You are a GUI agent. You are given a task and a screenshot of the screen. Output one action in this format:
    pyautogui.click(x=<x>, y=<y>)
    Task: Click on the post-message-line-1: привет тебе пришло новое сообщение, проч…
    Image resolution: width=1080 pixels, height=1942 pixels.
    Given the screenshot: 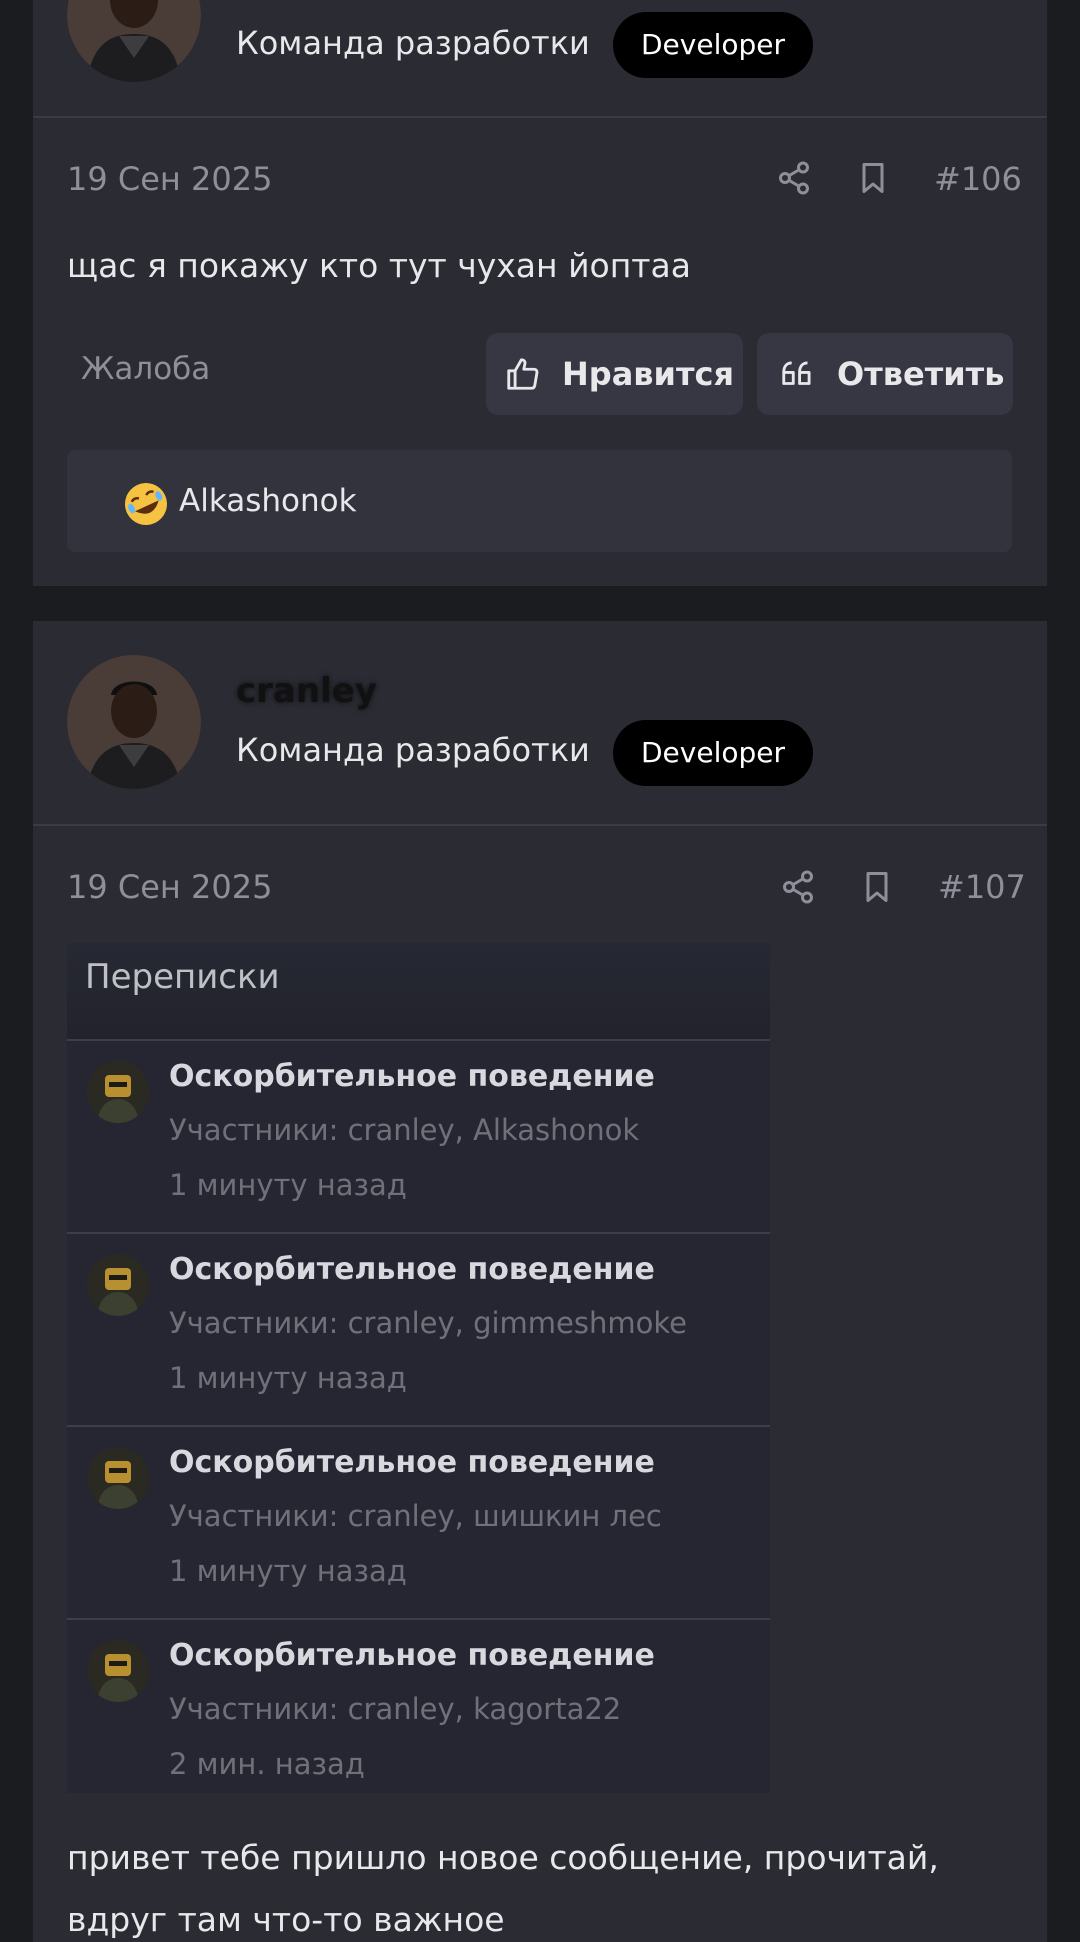 What is the action you would take?
    pyautogui.click(x=503, y=1857)
    